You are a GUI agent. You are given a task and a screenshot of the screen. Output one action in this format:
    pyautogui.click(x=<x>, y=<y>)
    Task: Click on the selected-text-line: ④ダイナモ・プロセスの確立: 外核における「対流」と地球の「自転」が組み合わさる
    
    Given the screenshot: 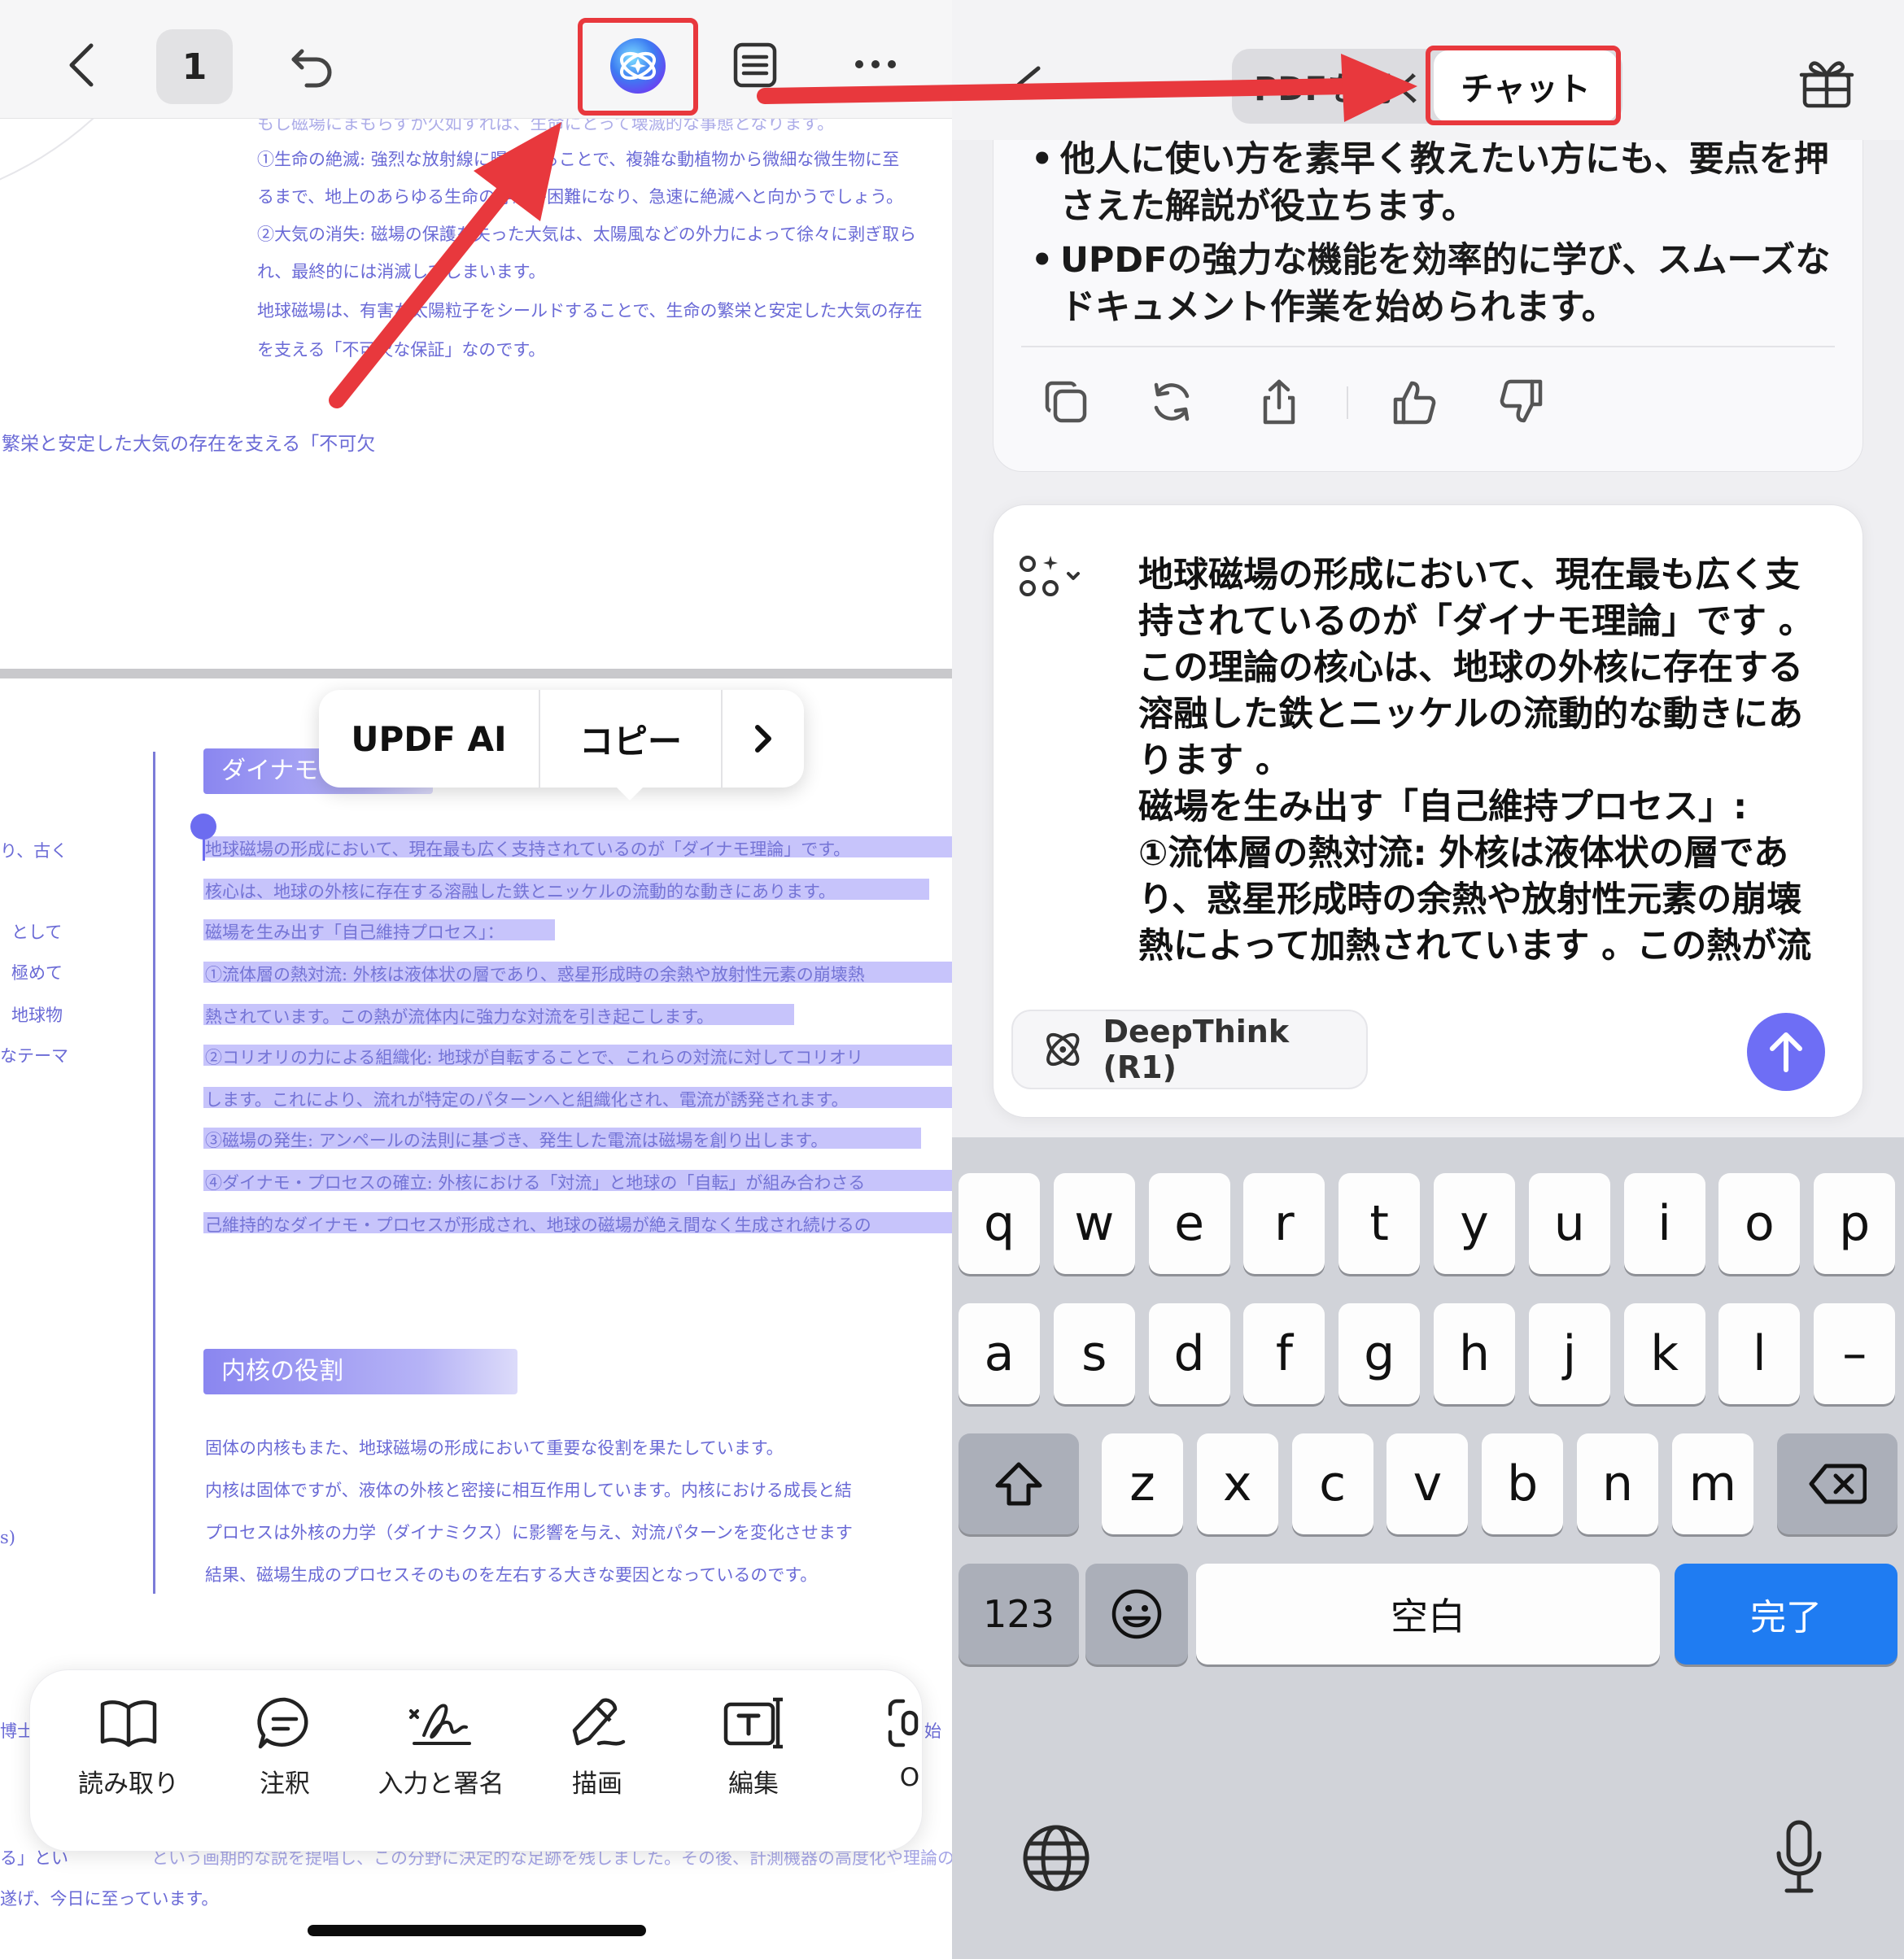 What is the action you would take?
    pyautogui.click(x=535, y=1182)
    